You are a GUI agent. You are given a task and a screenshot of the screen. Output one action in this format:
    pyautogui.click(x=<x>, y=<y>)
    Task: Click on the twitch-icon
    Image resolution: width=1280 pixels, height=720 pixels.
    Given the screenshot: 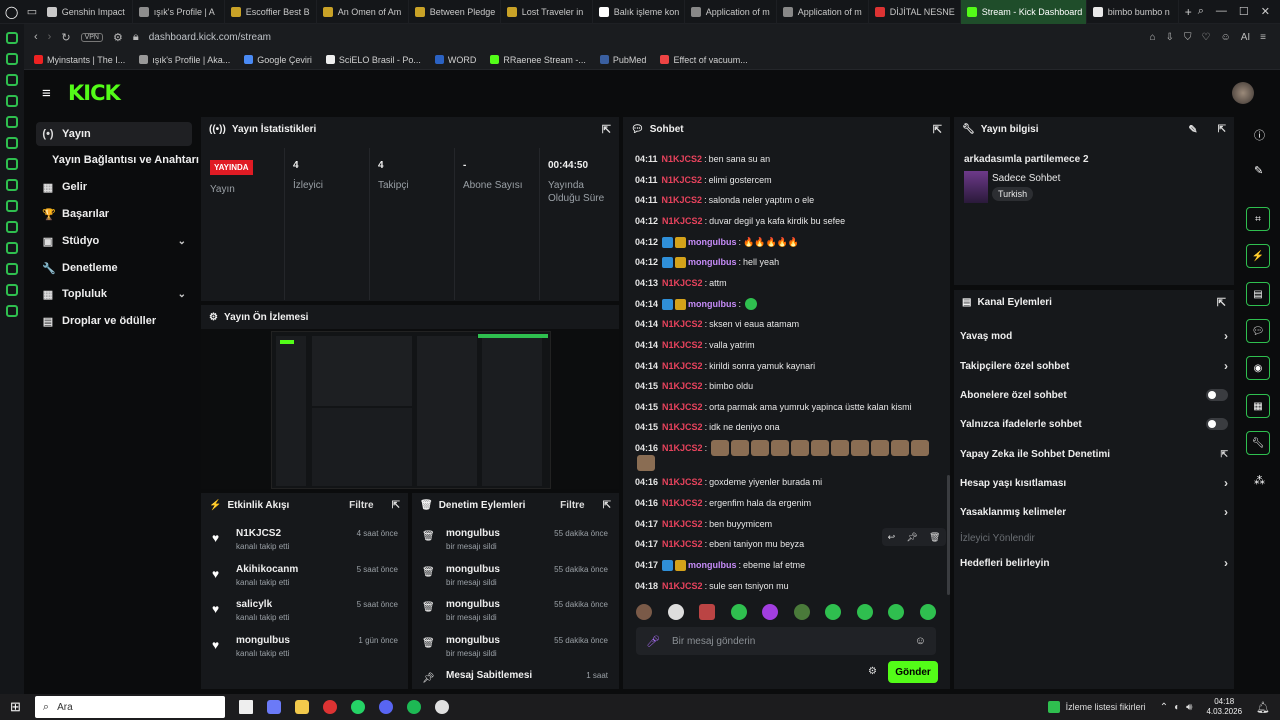 What is the action you would take?
    pyautogui.click(x=12, y=122)
    